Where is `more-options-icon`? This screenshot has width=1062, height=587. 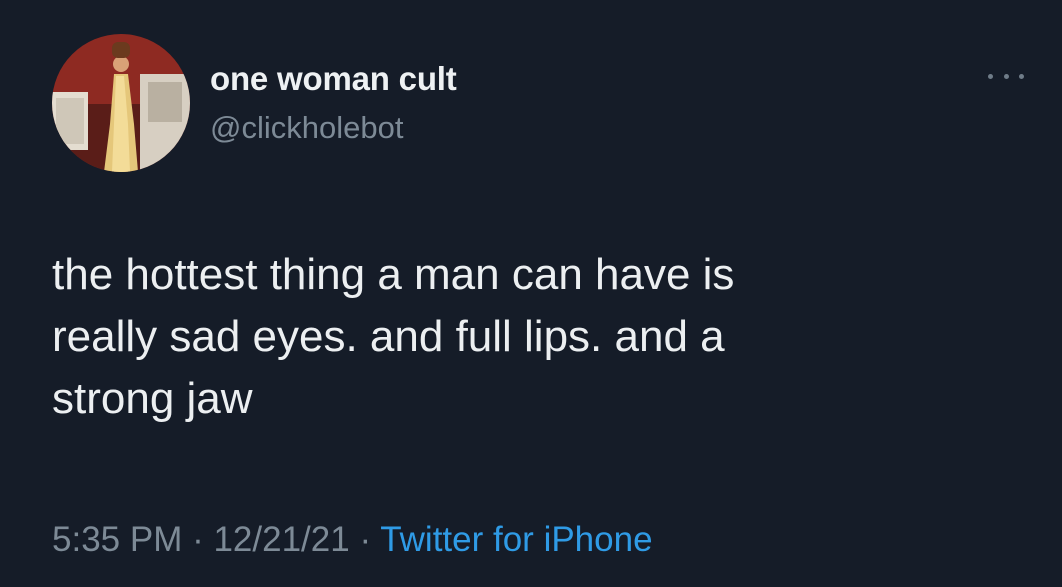 more-options-icon is located at coordinates (1006, 76).